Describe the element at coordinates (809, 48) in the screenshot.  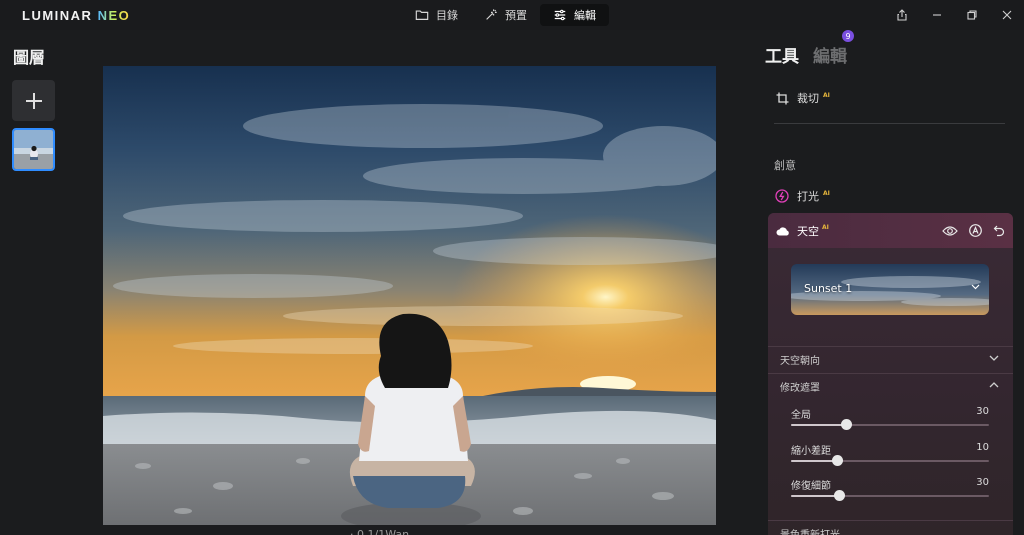
I see `right-panel-tabs: 工具 編輯 9` at that location.